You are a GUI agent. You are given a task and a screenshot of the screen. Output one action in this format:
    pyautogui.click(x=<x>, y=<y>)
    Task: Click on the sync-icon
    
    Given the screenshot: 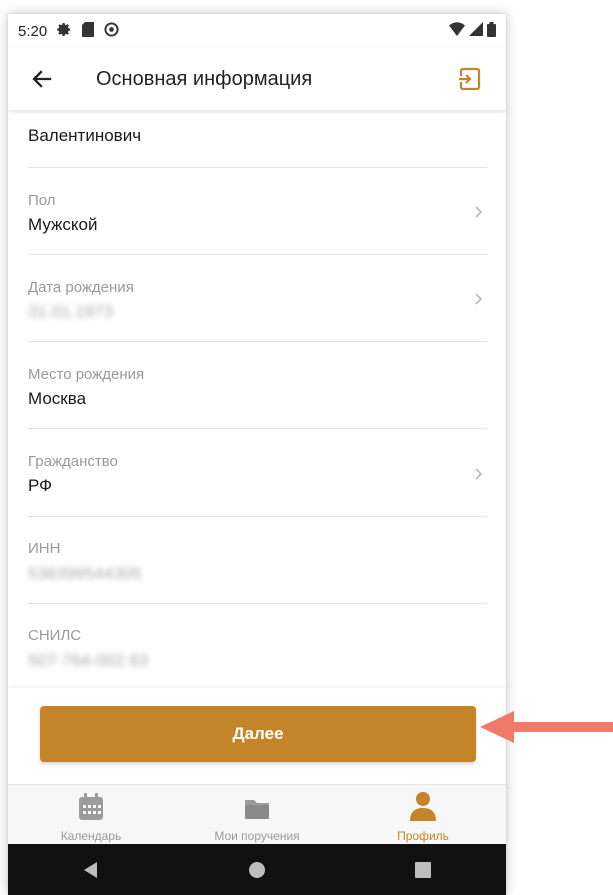 What is the action you would take?
    pyautogui.click(x=111, y=31)
    